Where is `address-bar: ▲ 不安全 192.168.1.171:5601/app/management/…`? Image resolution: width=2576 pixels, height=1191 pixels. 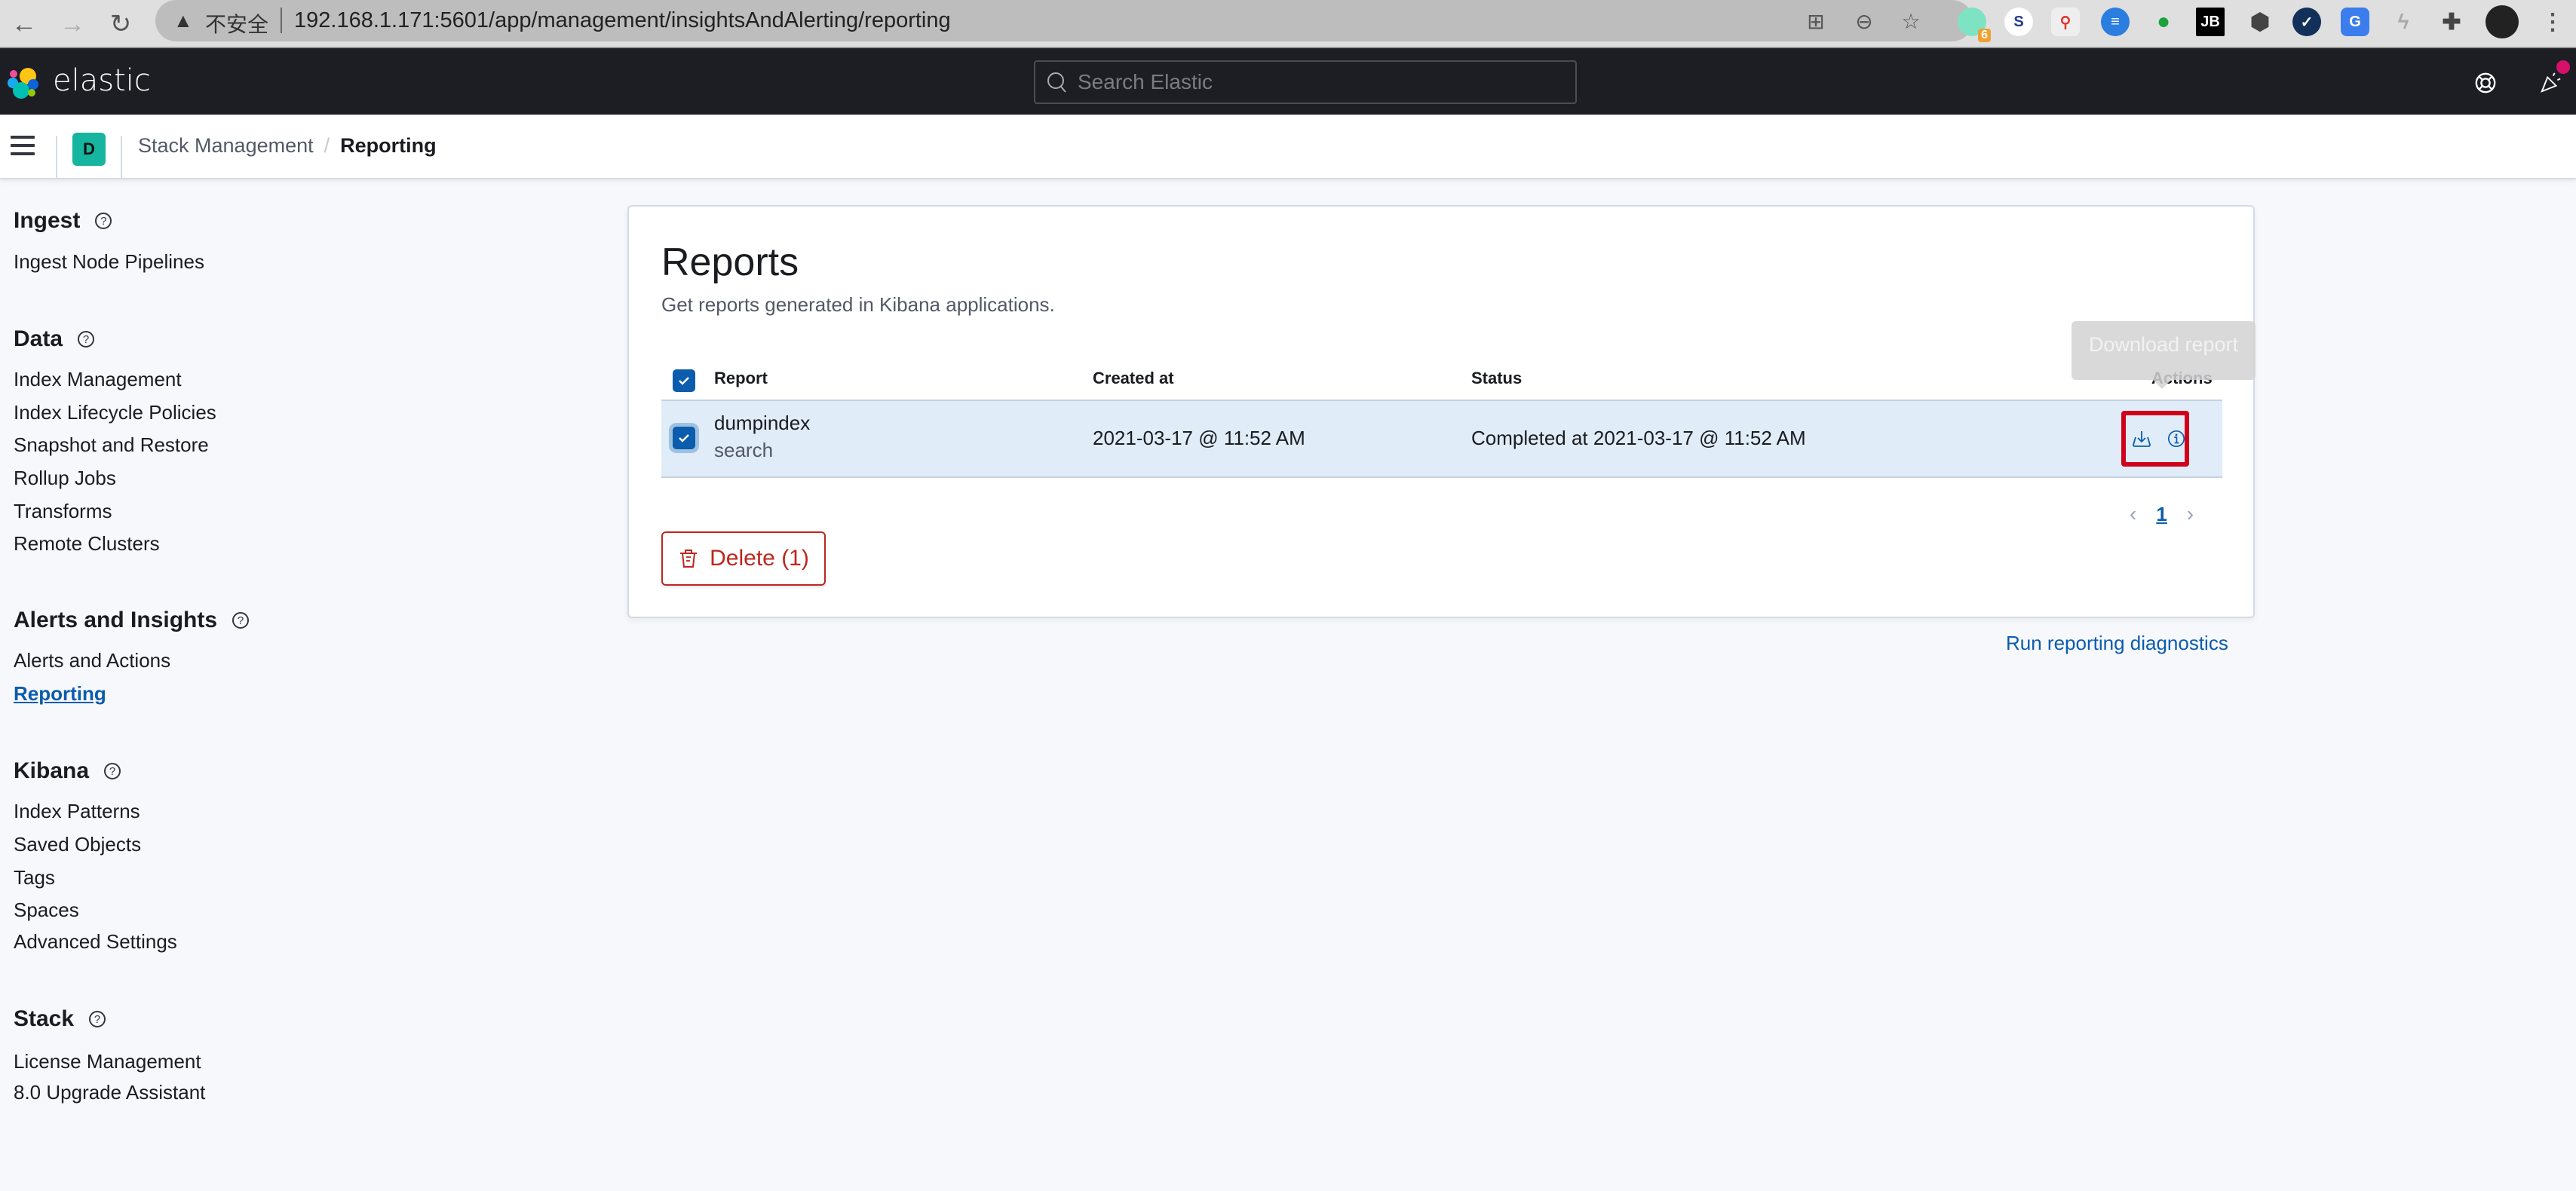
address-bar: ▲ 不安全 192.168.1.171:5601/app/management/… is located at coordinates (1064, 21).